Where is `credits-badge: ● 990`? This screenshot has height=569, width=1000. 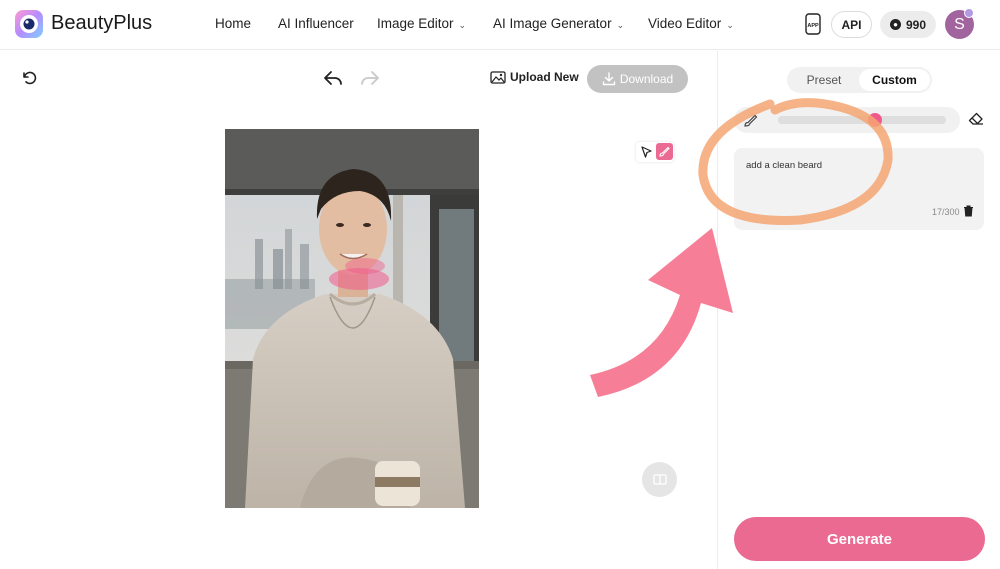
credits-badge: ● 990 is located at coordinates (908, 24).